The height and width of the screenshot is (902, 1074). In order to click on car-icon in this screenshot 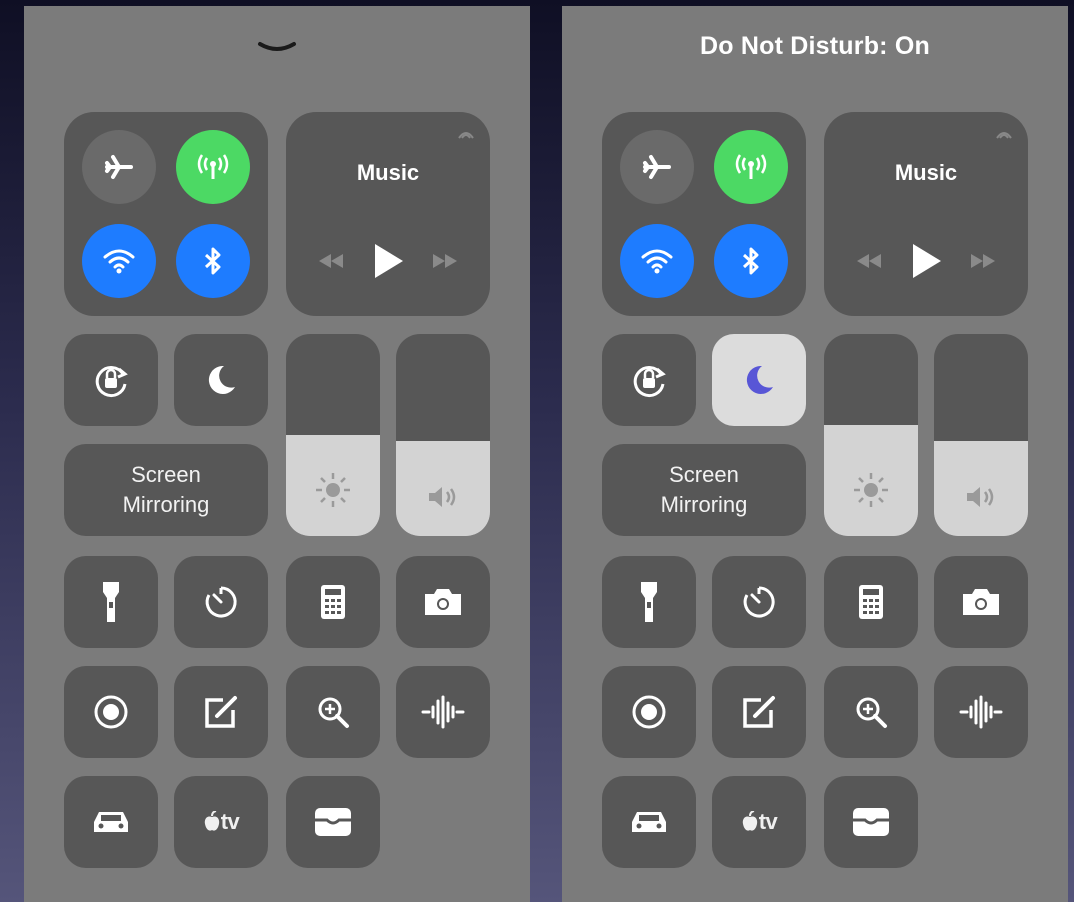, I will do `click(649, 822)`.